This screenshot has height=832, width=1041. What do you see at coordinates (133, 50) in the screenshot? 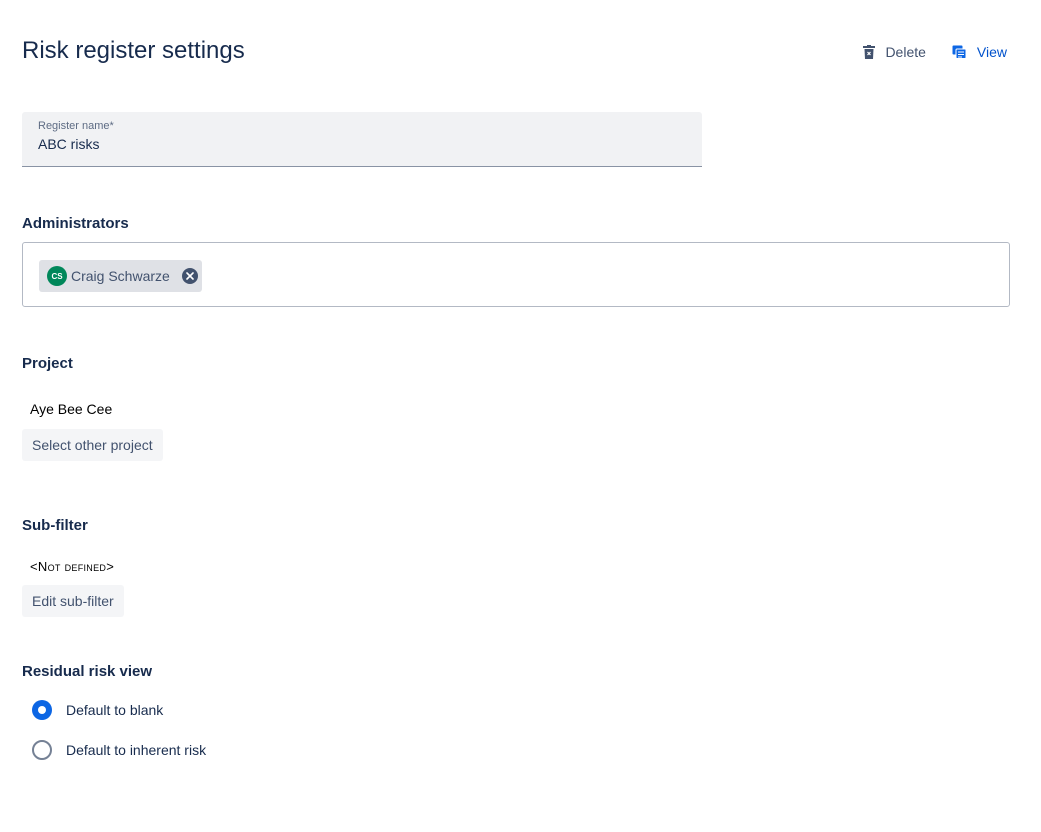
I see `page-title: Risk register settings` at bounding box center [133, 50].